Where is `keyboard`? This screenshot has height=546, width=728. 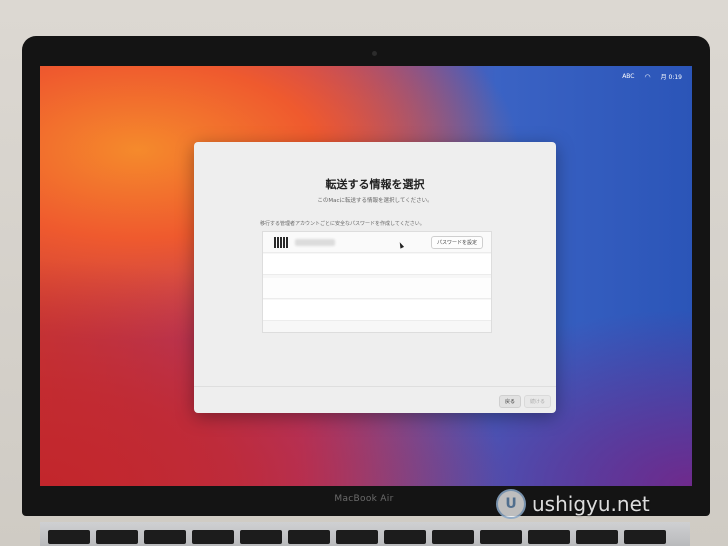 keyboard is located at coordinates (365, 534).